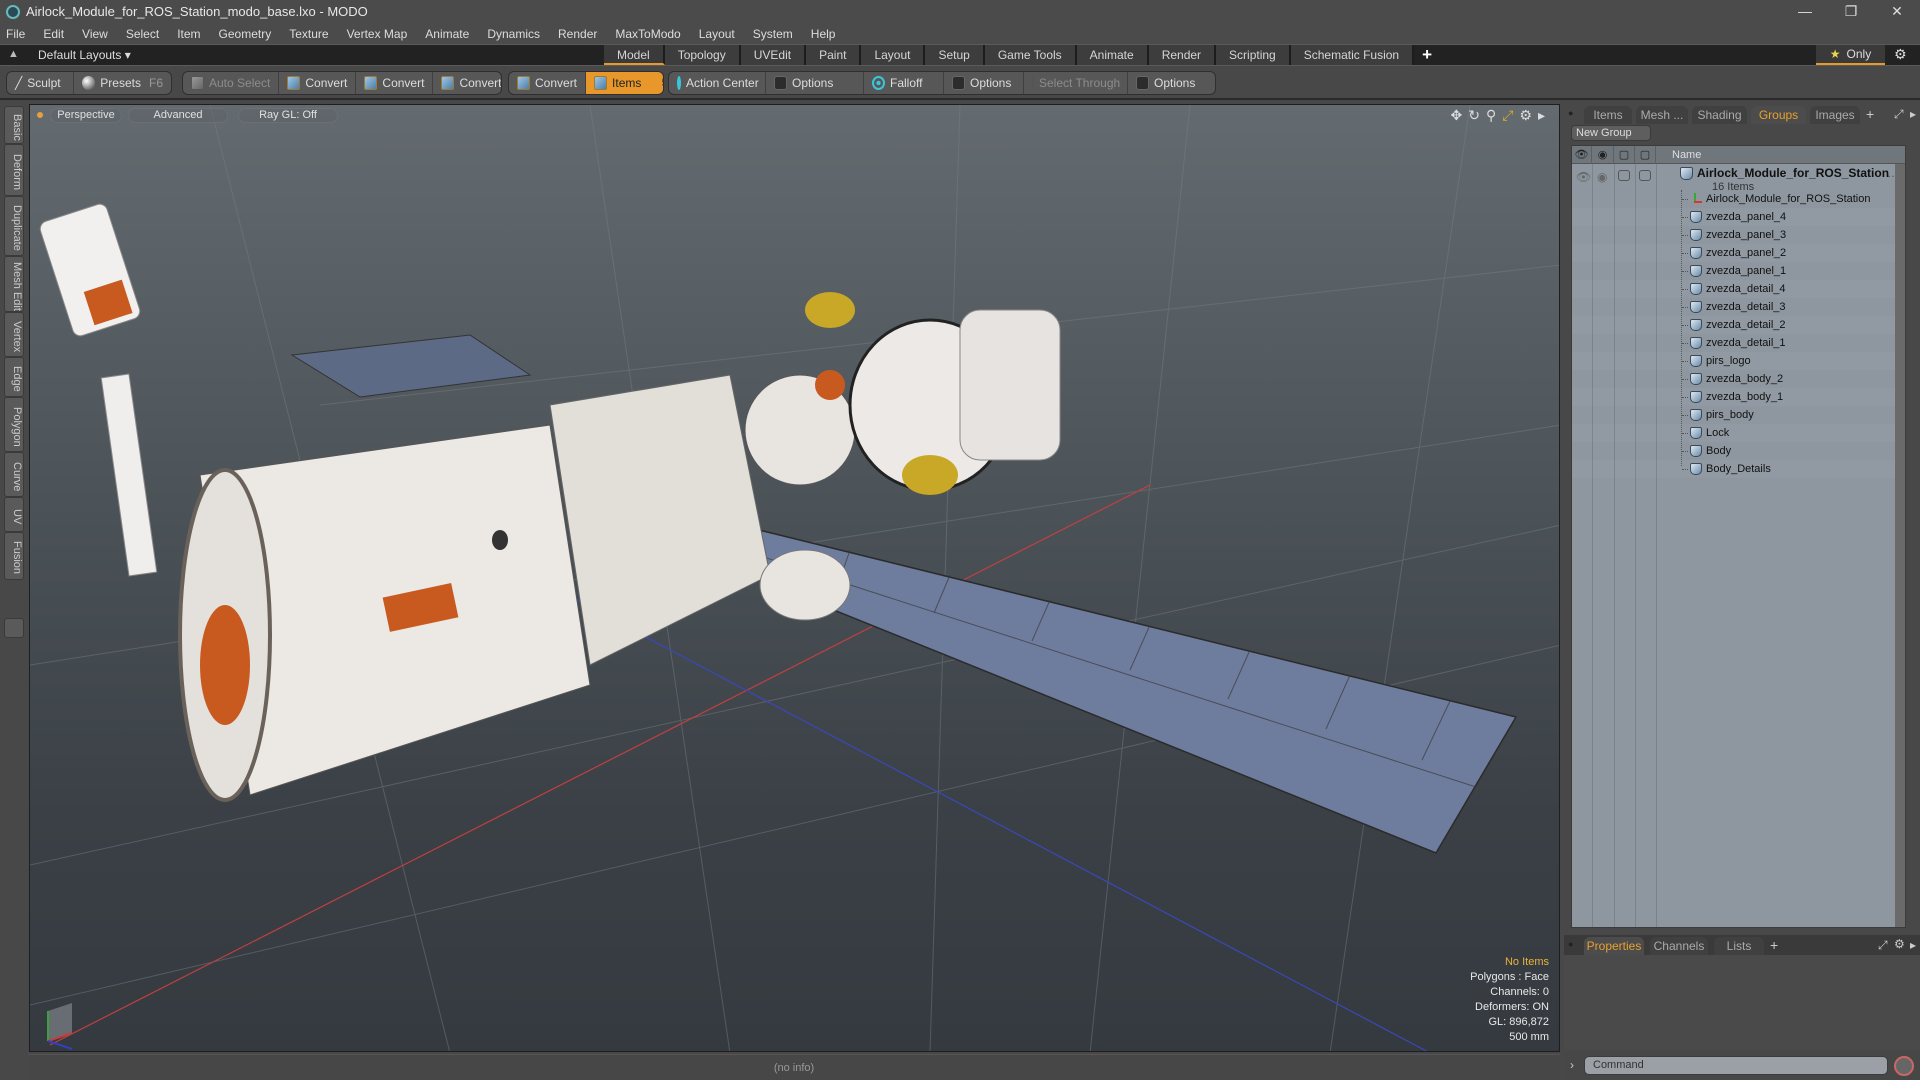  What do you see at coordinates (1427, 55) in the screenshot?
I see `add-tab-button: +` at bounding box center [1427, 55].